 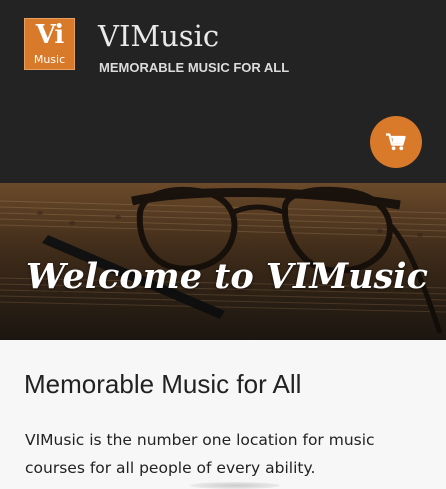 I want to click on scroll-shadow, so click(x=235, y=485).